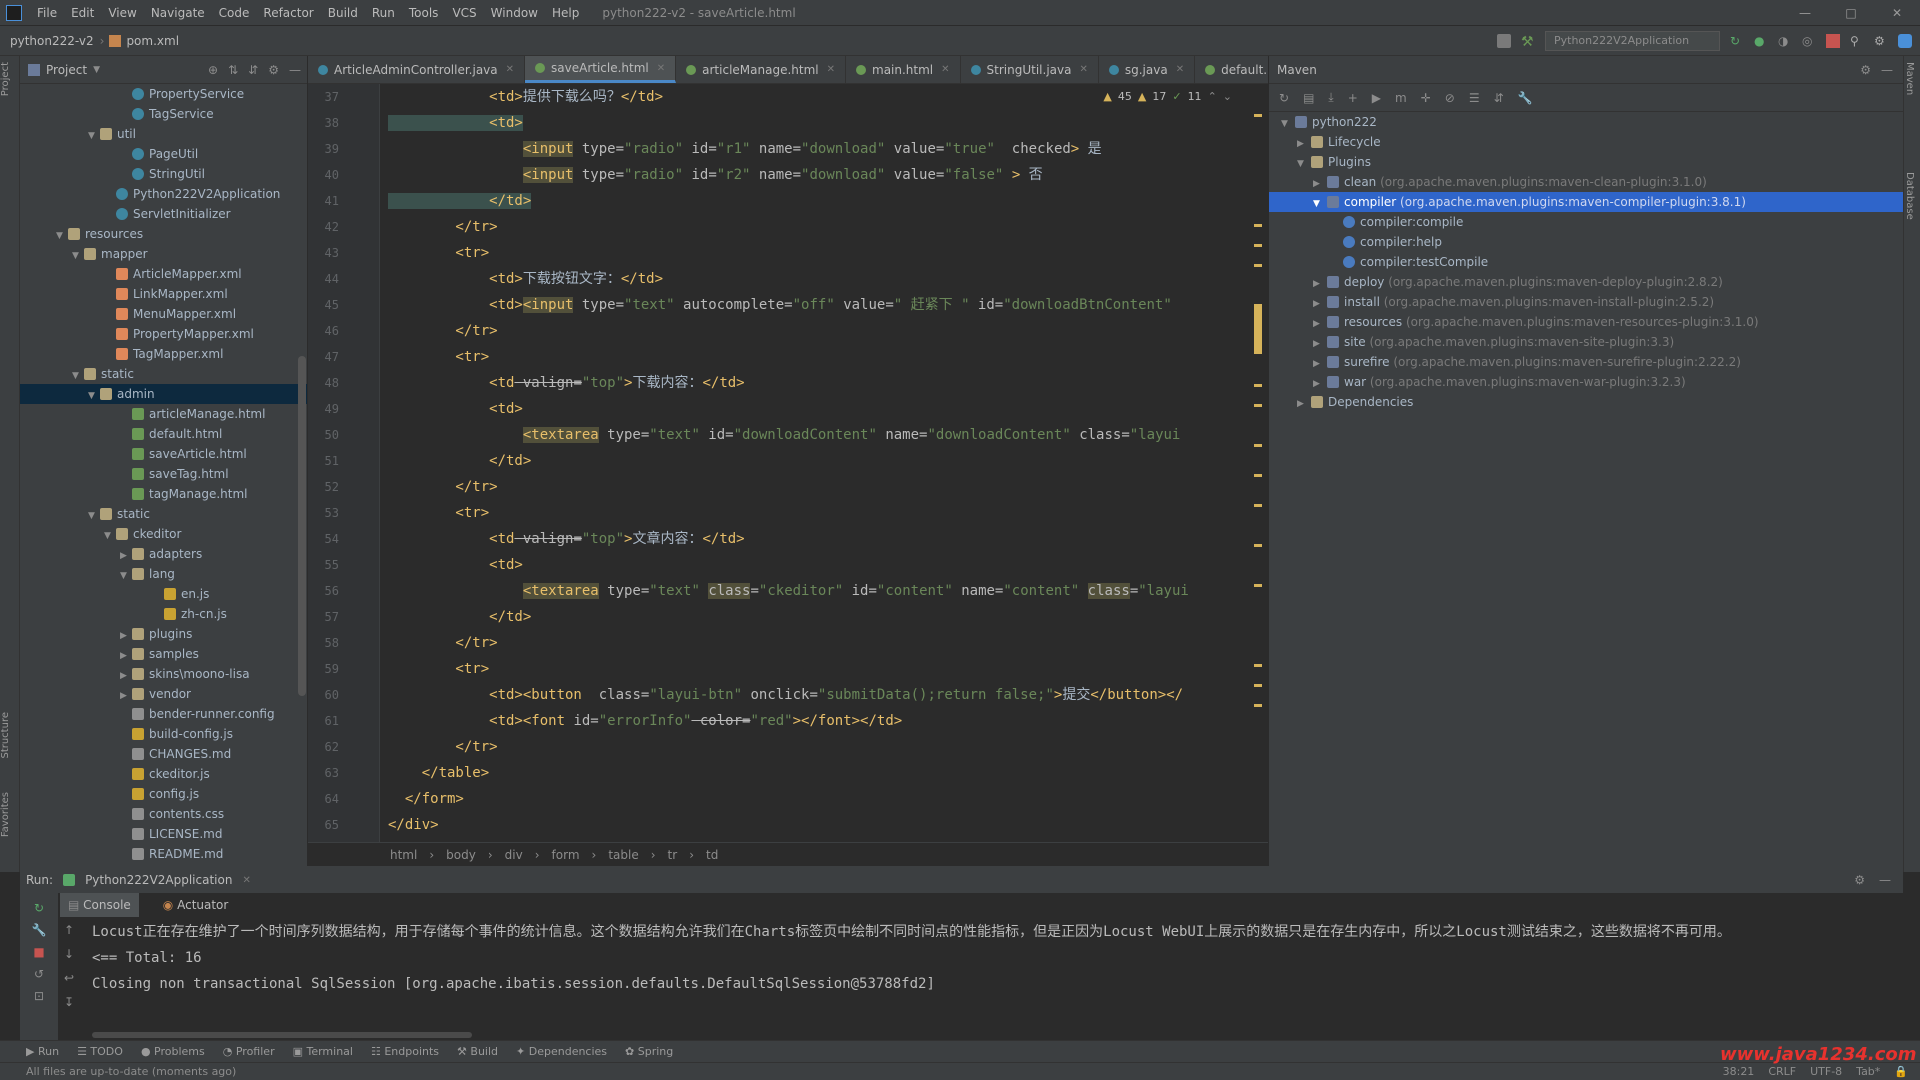 The image size is (1920, 1080). What do you see at coordinates (196, 905) in the screenshot?
I see `actuator-tab: ◉ Actuator` at bounding box center [196, 905].